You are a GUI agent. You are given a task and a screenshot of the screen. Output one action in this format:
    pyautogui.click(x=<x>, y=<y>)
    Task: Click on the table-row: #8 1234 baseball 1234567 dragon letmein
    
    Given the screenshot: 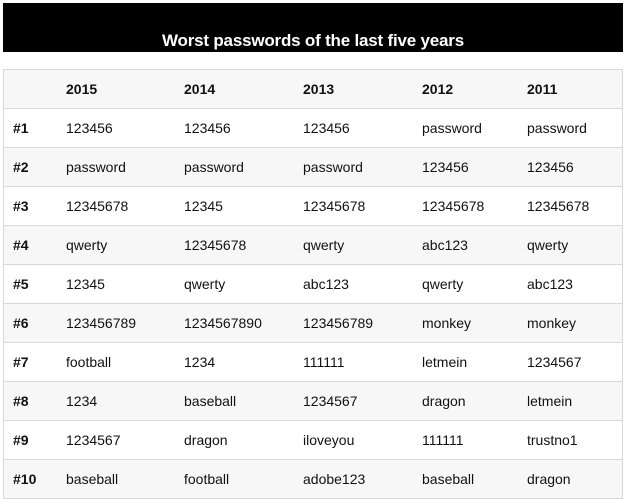 What is the action you would take?
    pyautogui.click(x=313, y=401)
    